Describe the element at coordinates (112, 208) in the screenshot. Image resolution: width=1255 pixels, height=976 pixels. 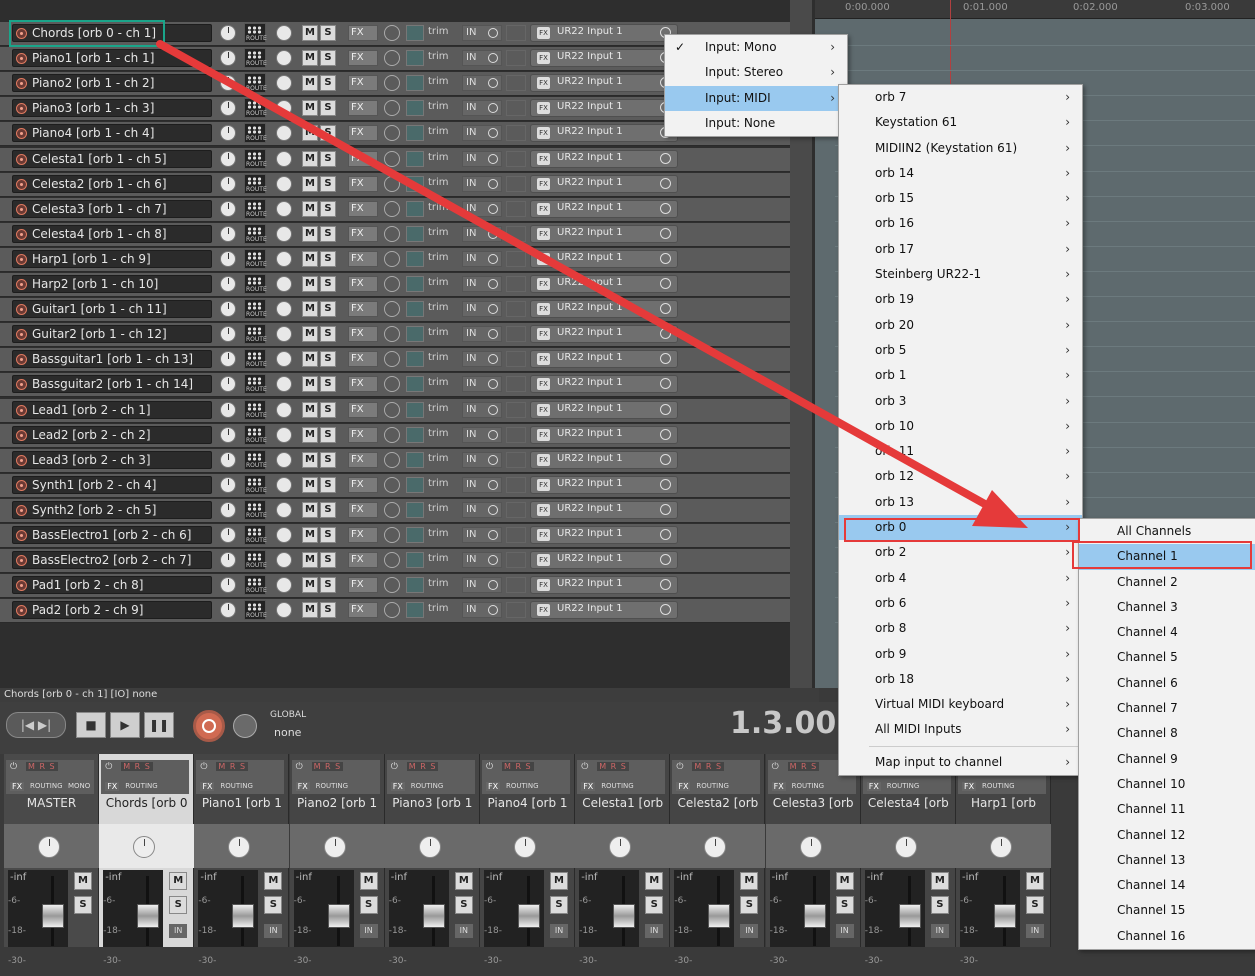
I see `track-name-box: Celesta3 [orb 1 - ch 7]` at that location.